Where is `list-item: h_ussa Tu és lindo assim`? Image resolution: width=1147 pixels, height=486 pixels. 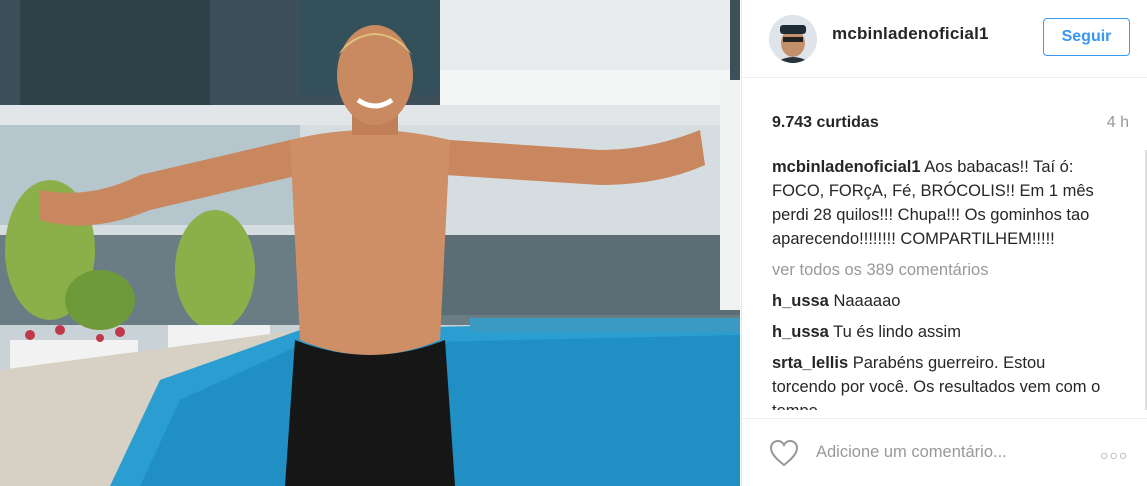
list-item: h_ussa Tu és lindo assim is located at coordinates (942, 332).